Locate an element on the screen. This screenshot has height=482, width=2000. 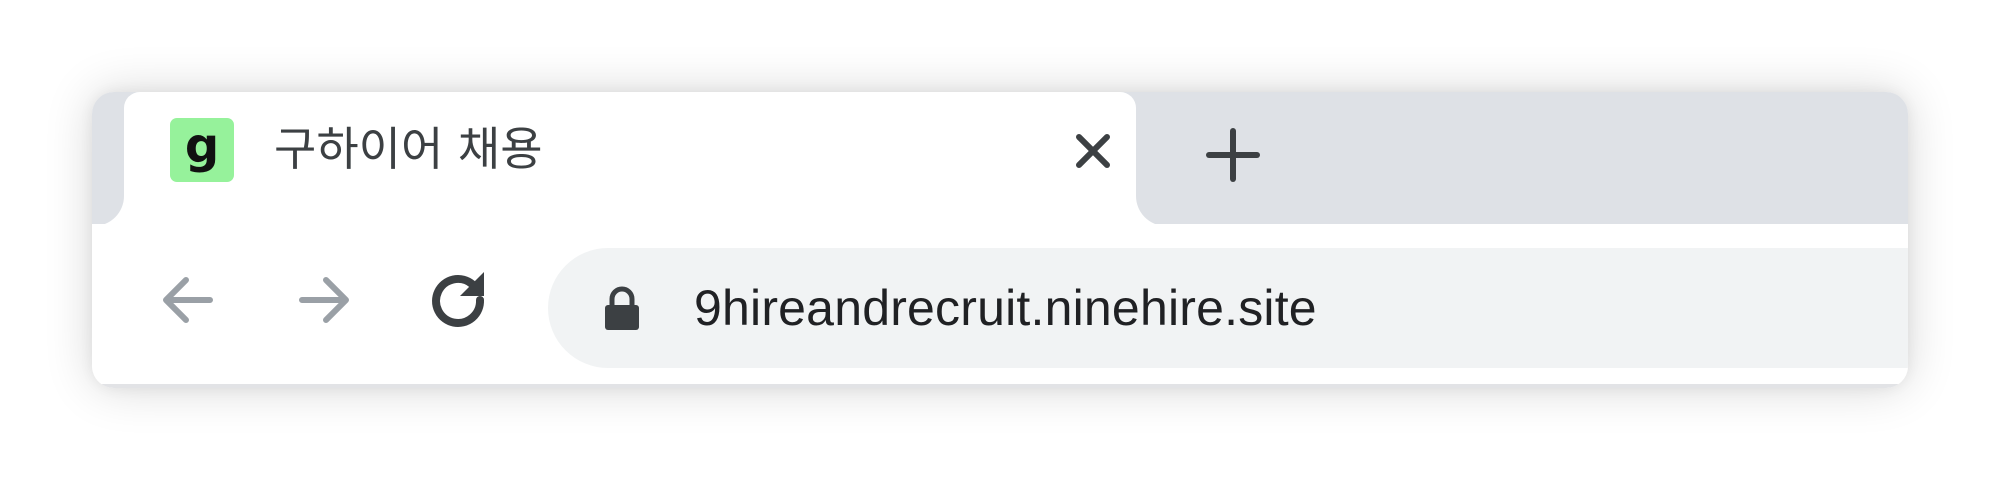
favicon-icon: g is located at coordinates (202, 150).